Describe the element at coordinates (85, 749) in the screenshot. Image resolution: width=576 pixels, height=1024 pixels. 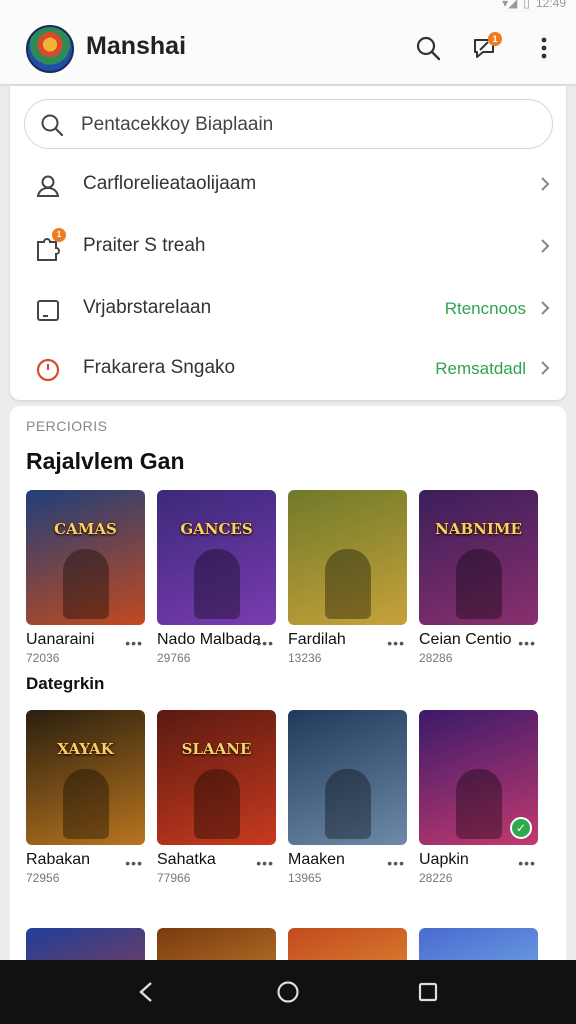
I see `game-art-title: XAYAK` at that location.